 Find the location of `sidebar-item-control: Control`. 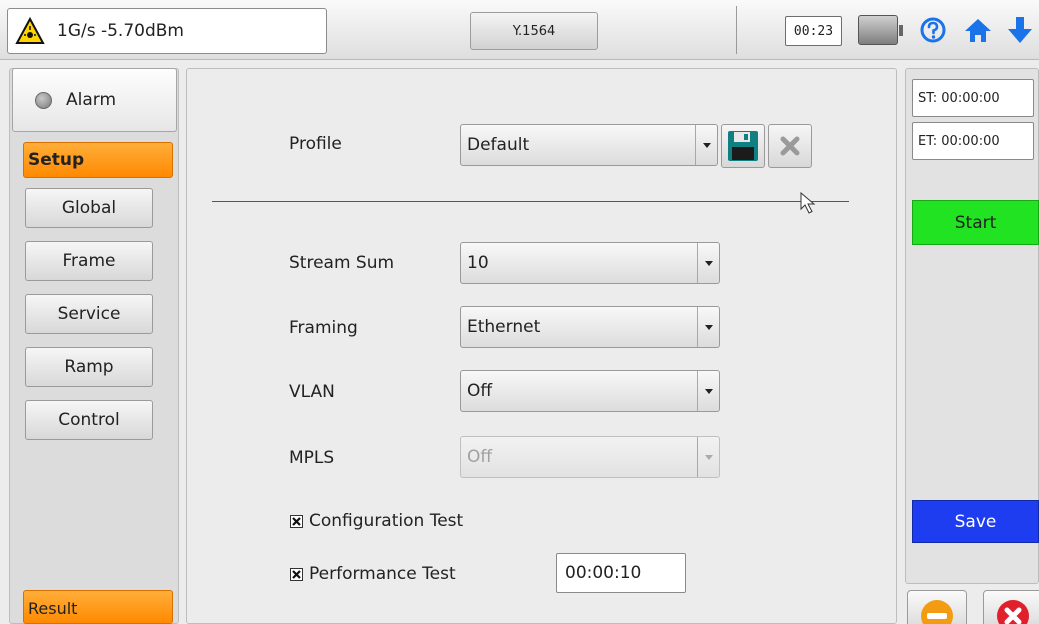

sidebar-item-control: Control is located at coordinates (89, 420).